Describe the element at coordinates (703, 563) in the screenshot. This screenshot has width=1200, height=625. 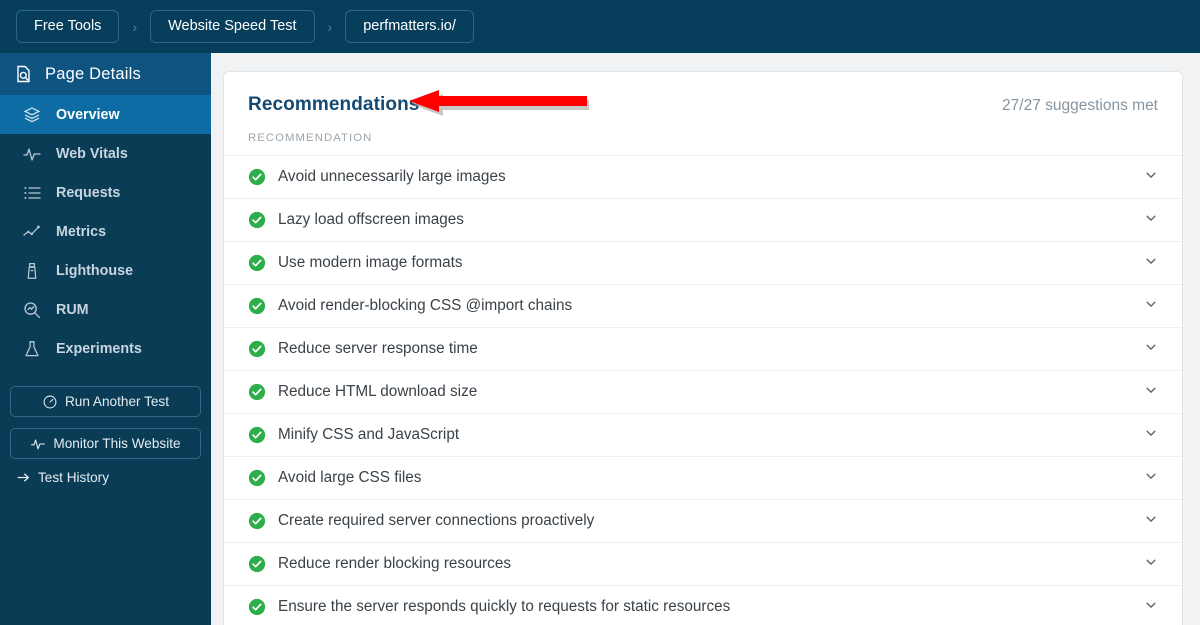
I see `table-row: Reduce render blocking resources` at that location.